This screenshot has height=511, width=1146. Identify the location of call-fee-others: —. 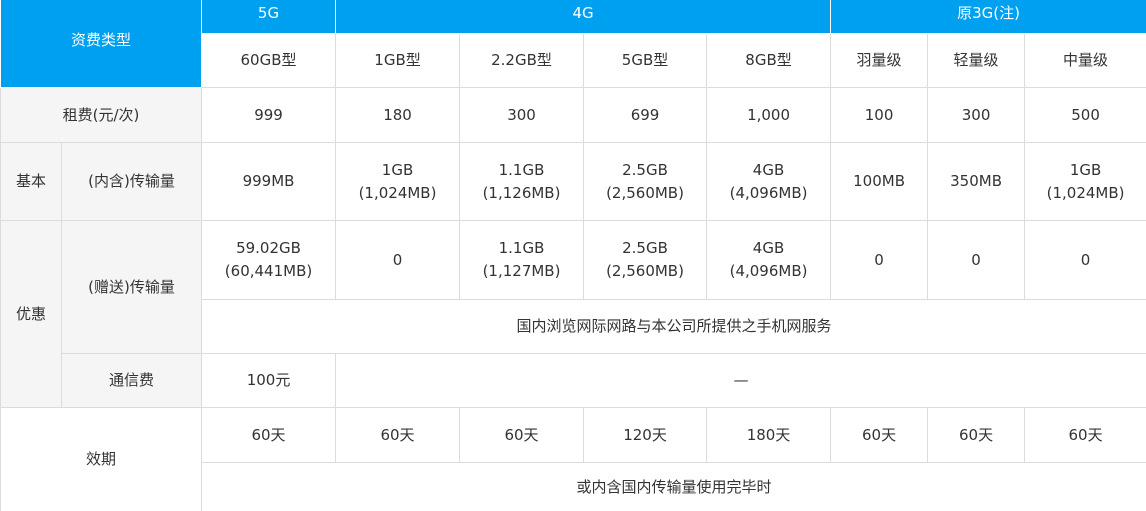
(740, 380).